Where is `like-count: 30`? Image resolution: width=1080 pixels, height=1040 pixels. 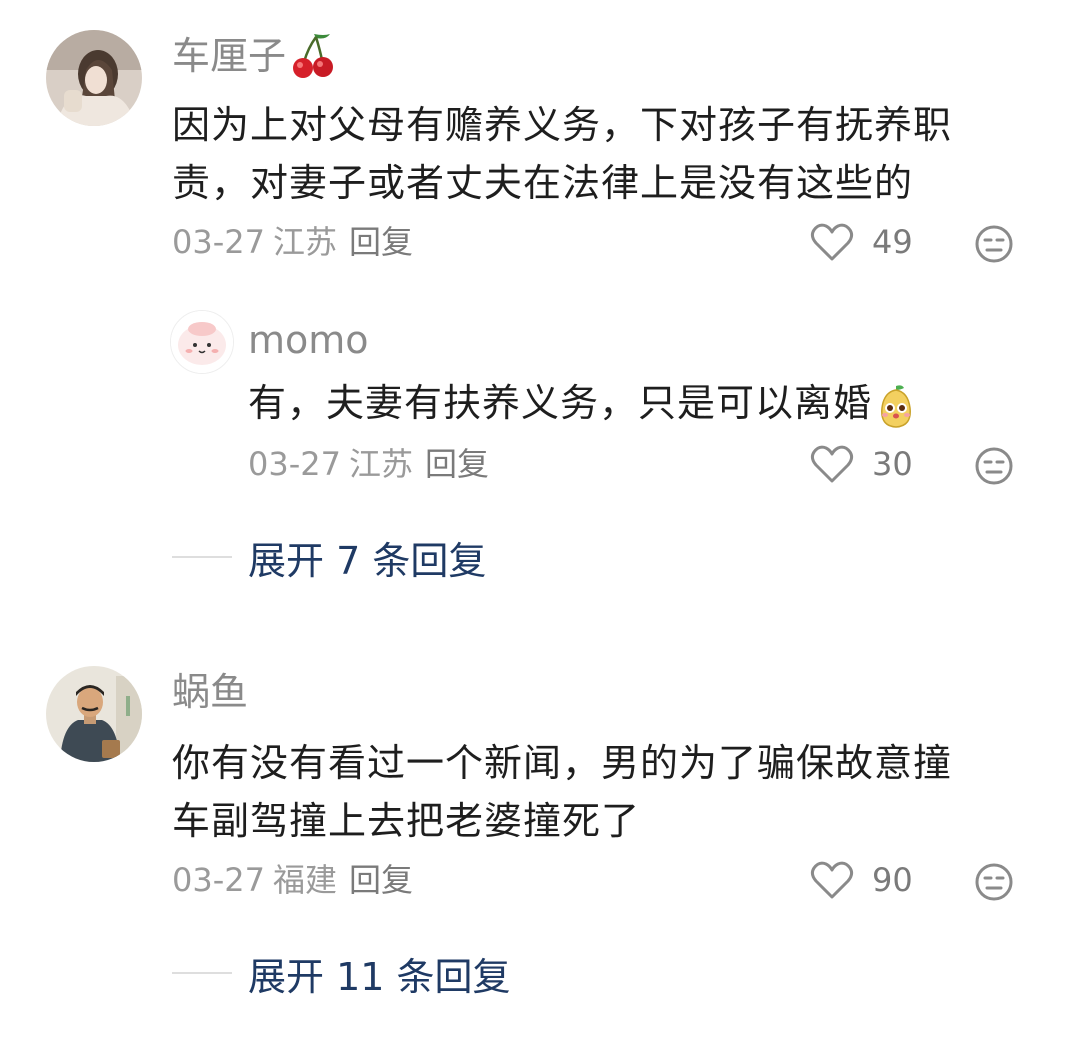 like-count: 30 is located at coordinates (892, 464).